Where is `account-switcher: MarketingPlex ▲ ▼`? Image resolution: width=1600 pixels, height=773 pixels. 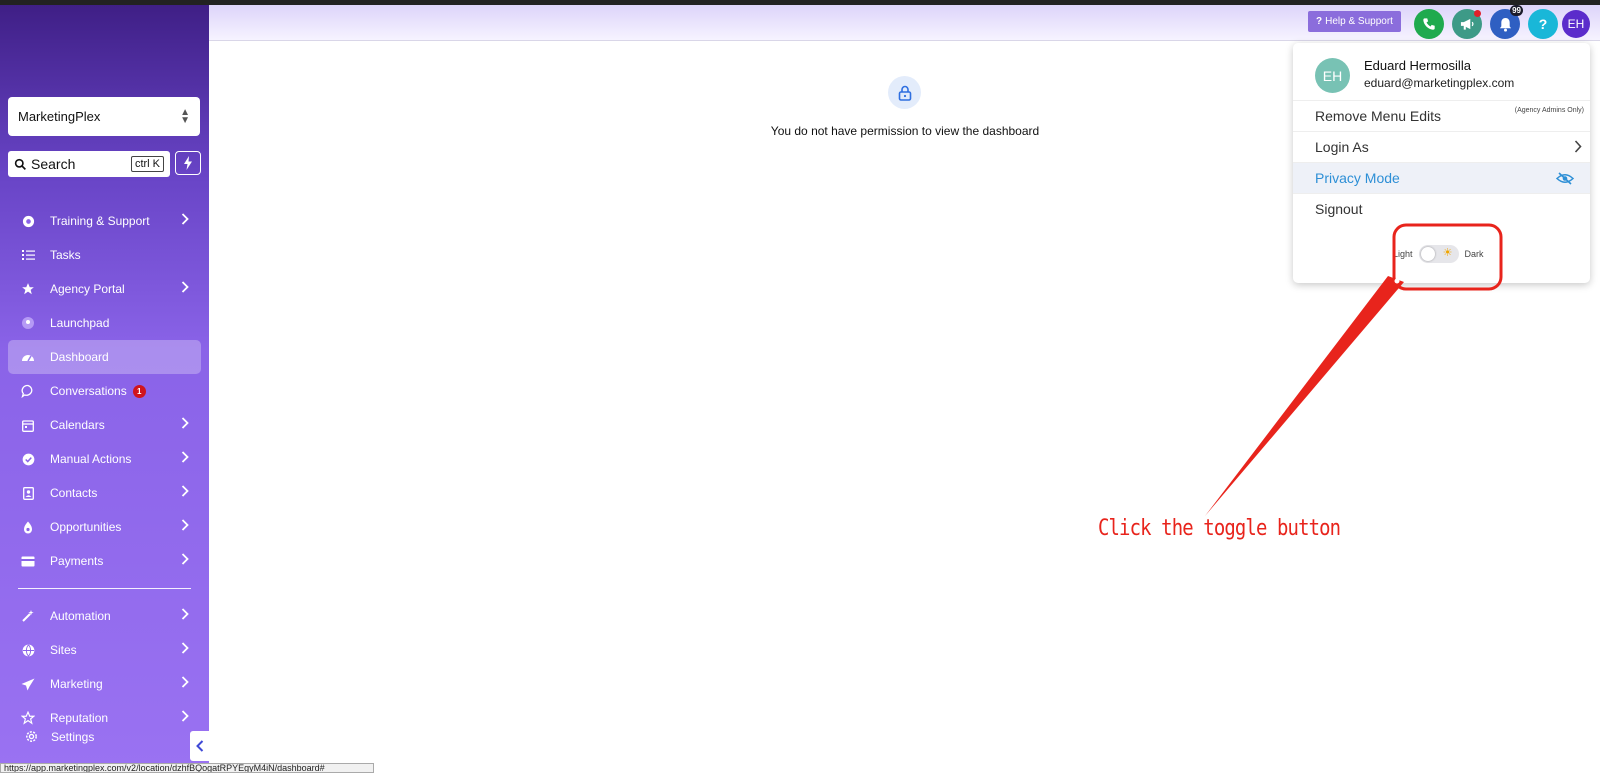 account-switcher: MarketingPlex ▲ ▼ is located at coordinates (104, 116).